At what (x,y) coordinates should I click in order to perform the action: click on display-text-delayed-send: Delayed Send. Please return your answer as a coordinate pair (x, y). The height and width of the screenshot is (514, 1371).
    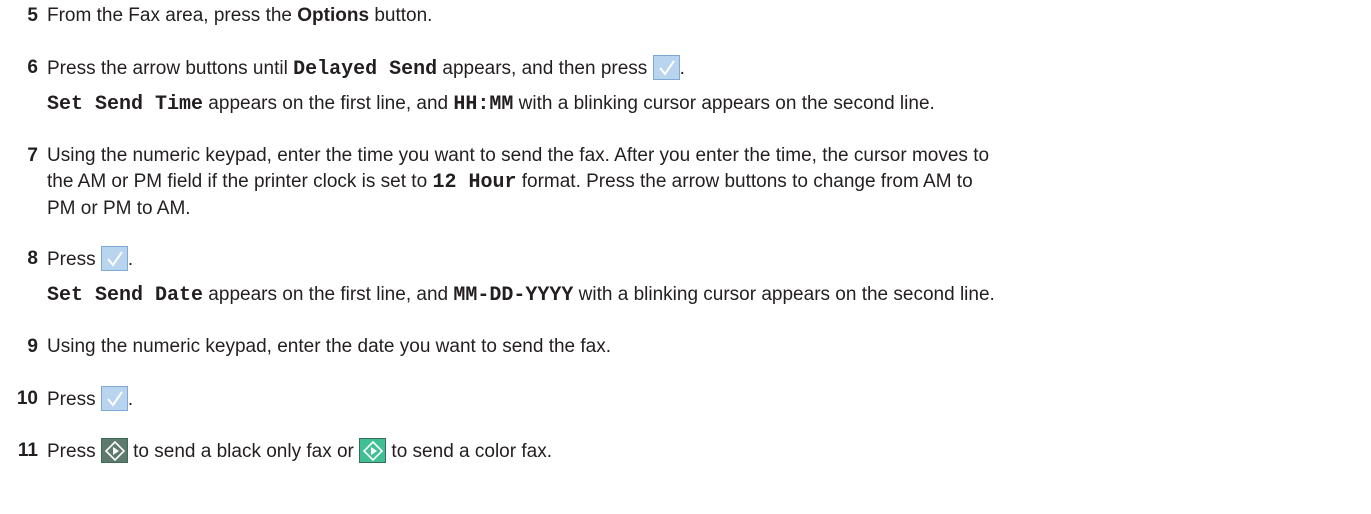
    Looking at the image, I should click on (365, 69).